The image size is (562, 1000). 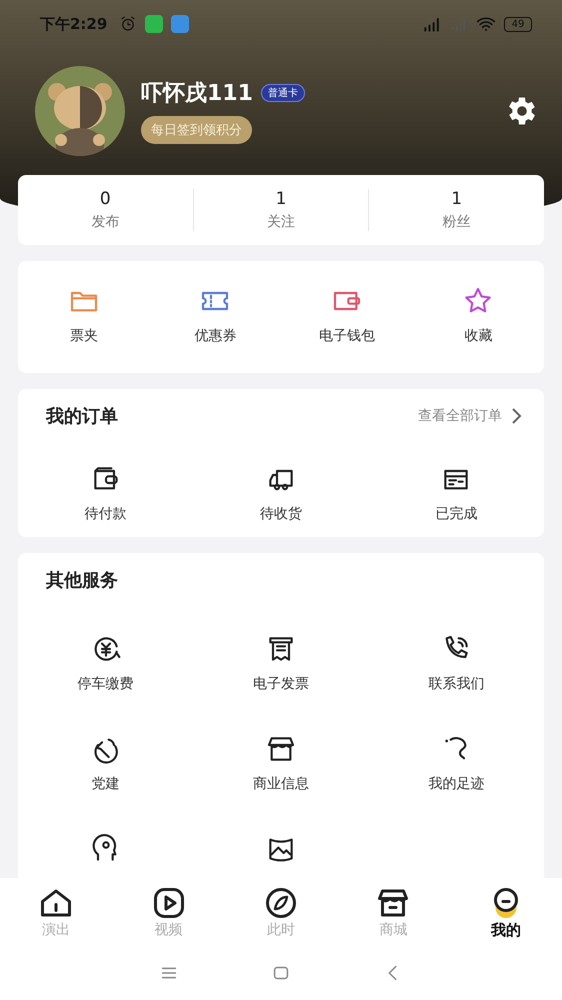 What do you see at coordinates (105, 222) in the screenshot?
I see `stat-label: 发布` at bounding box center [105, 222].